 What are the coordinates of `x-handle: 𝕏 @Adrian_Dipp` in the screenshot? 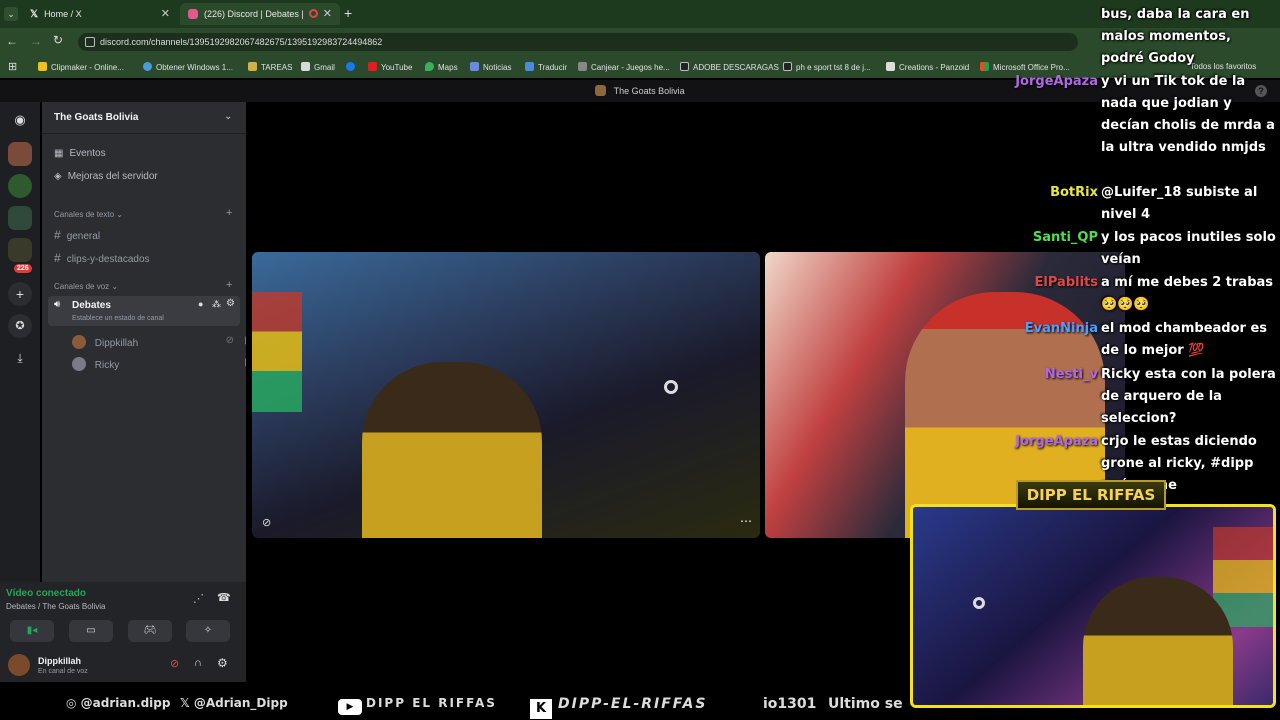 It's located at (234, 703).